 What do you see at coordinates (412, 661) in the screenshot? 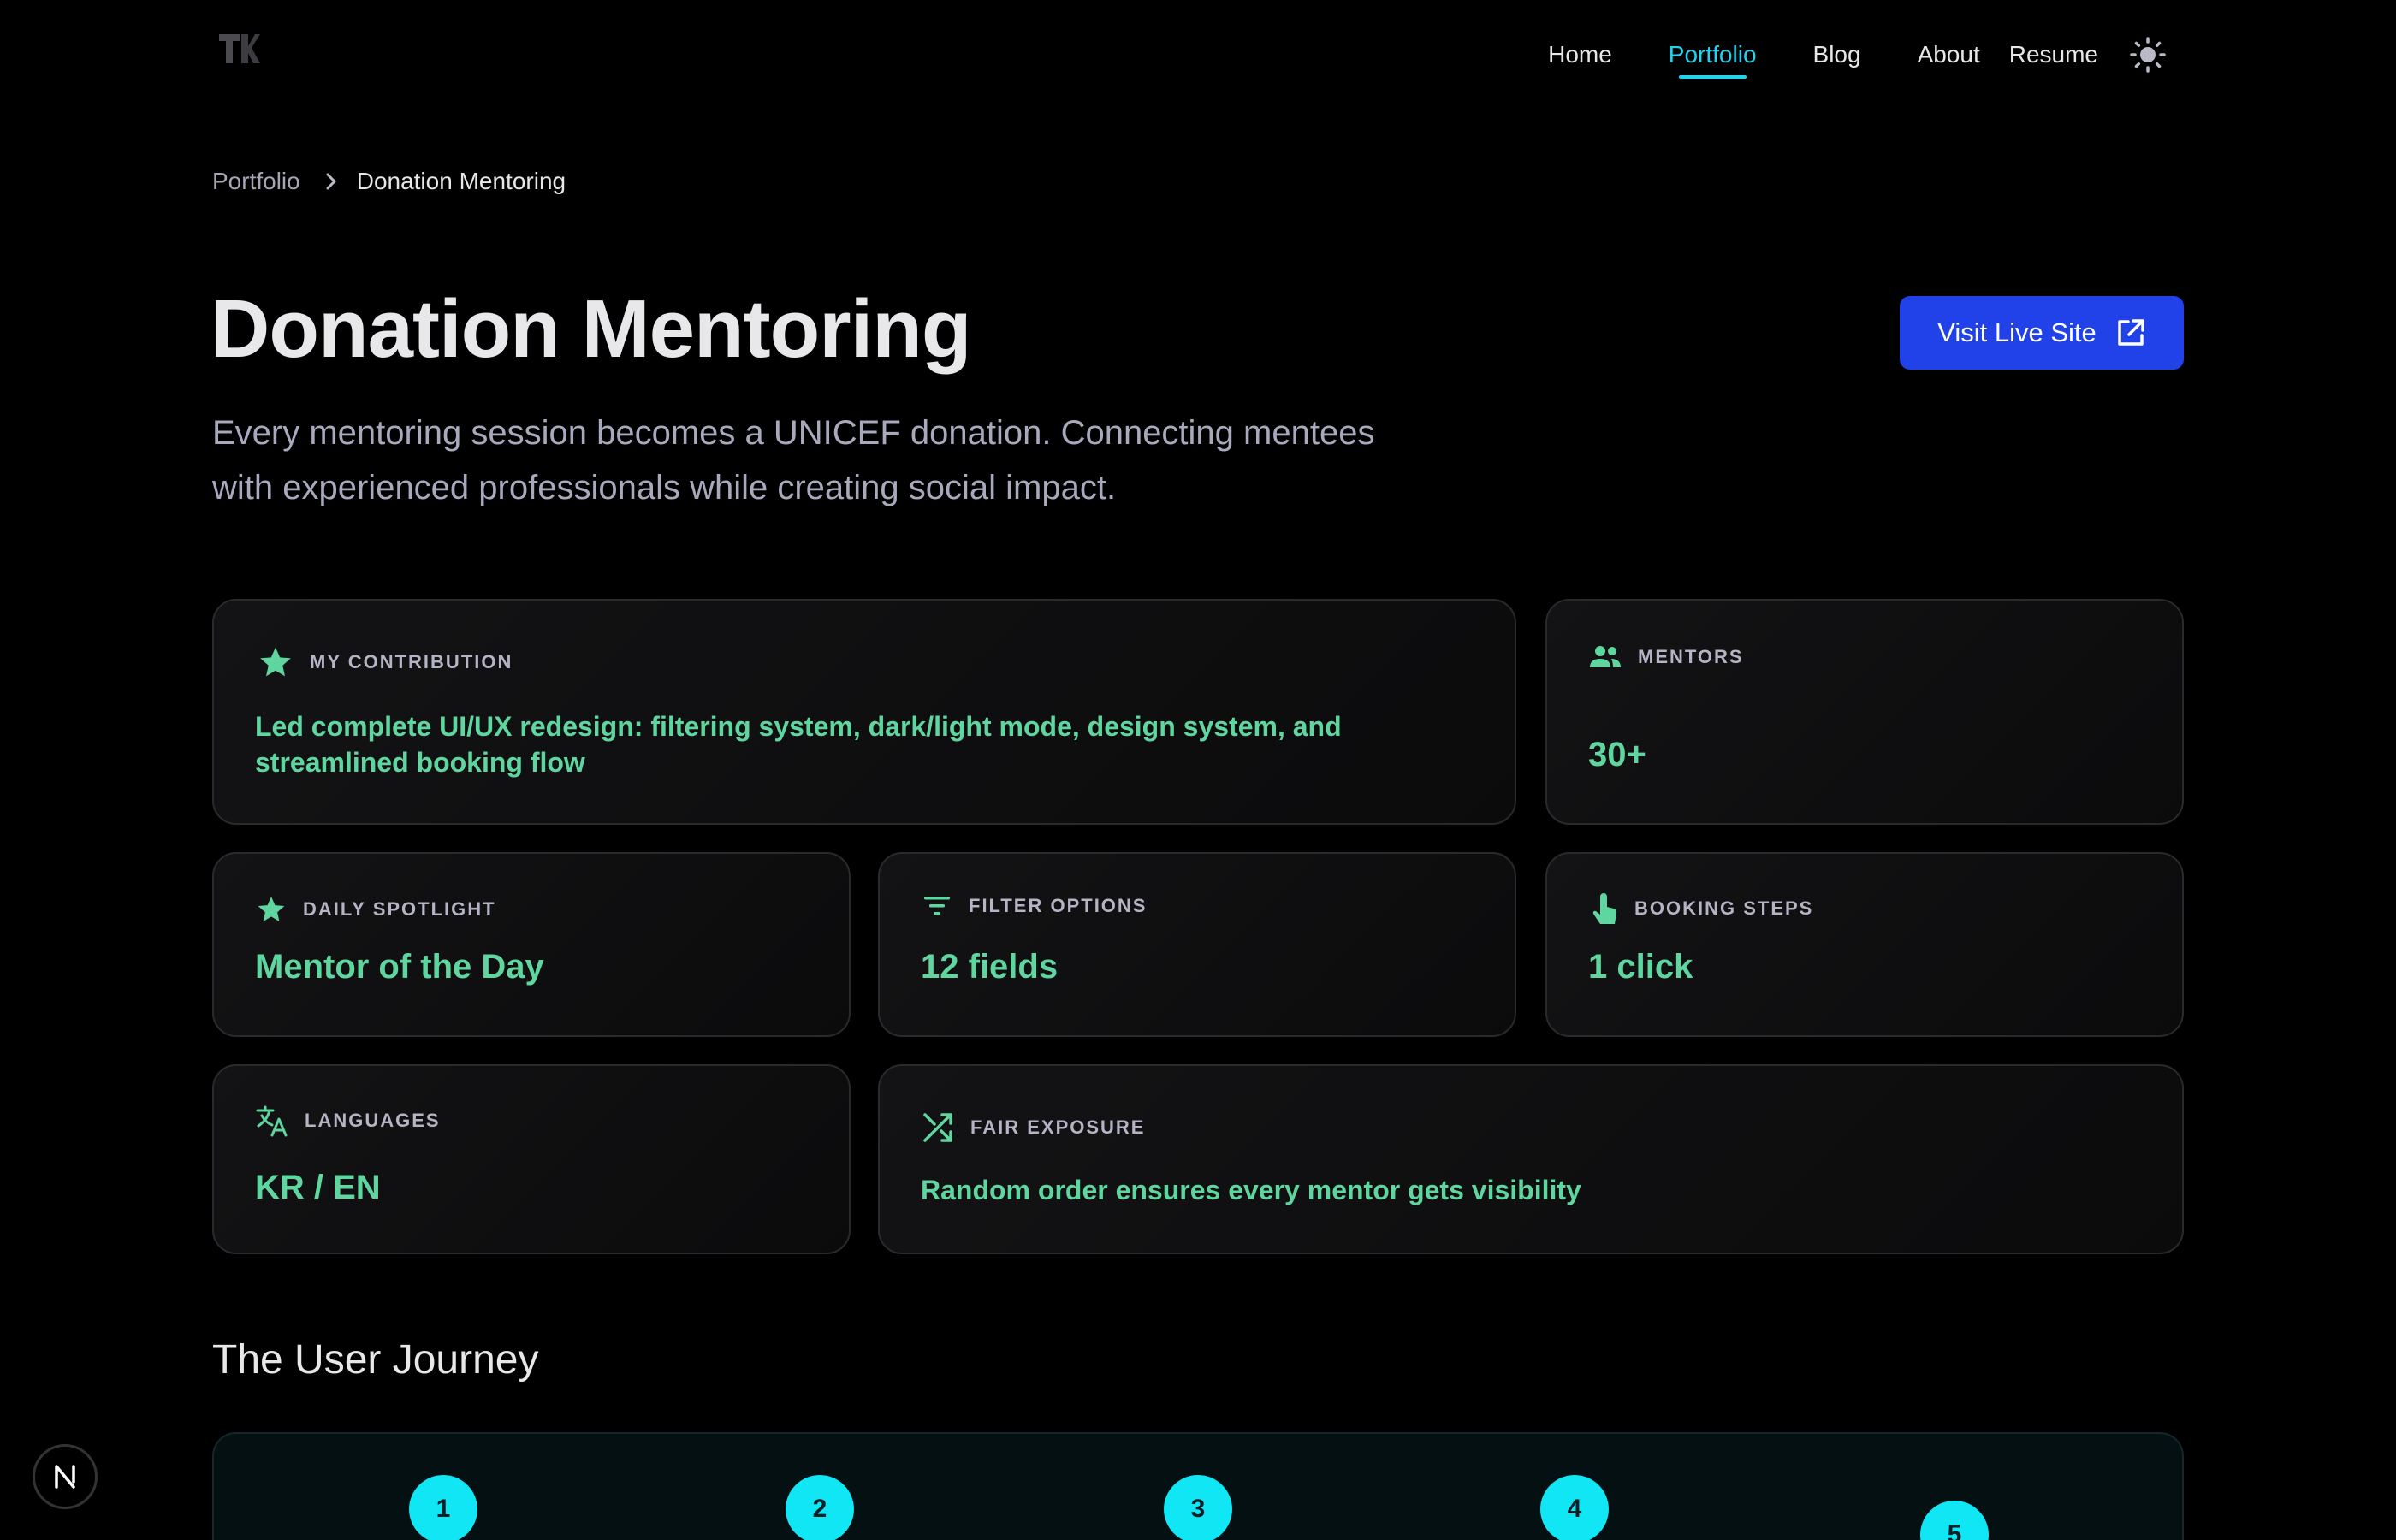
I see `contribution-label-text: MY CONTRIBUTION` at bounding box center [412, 661].